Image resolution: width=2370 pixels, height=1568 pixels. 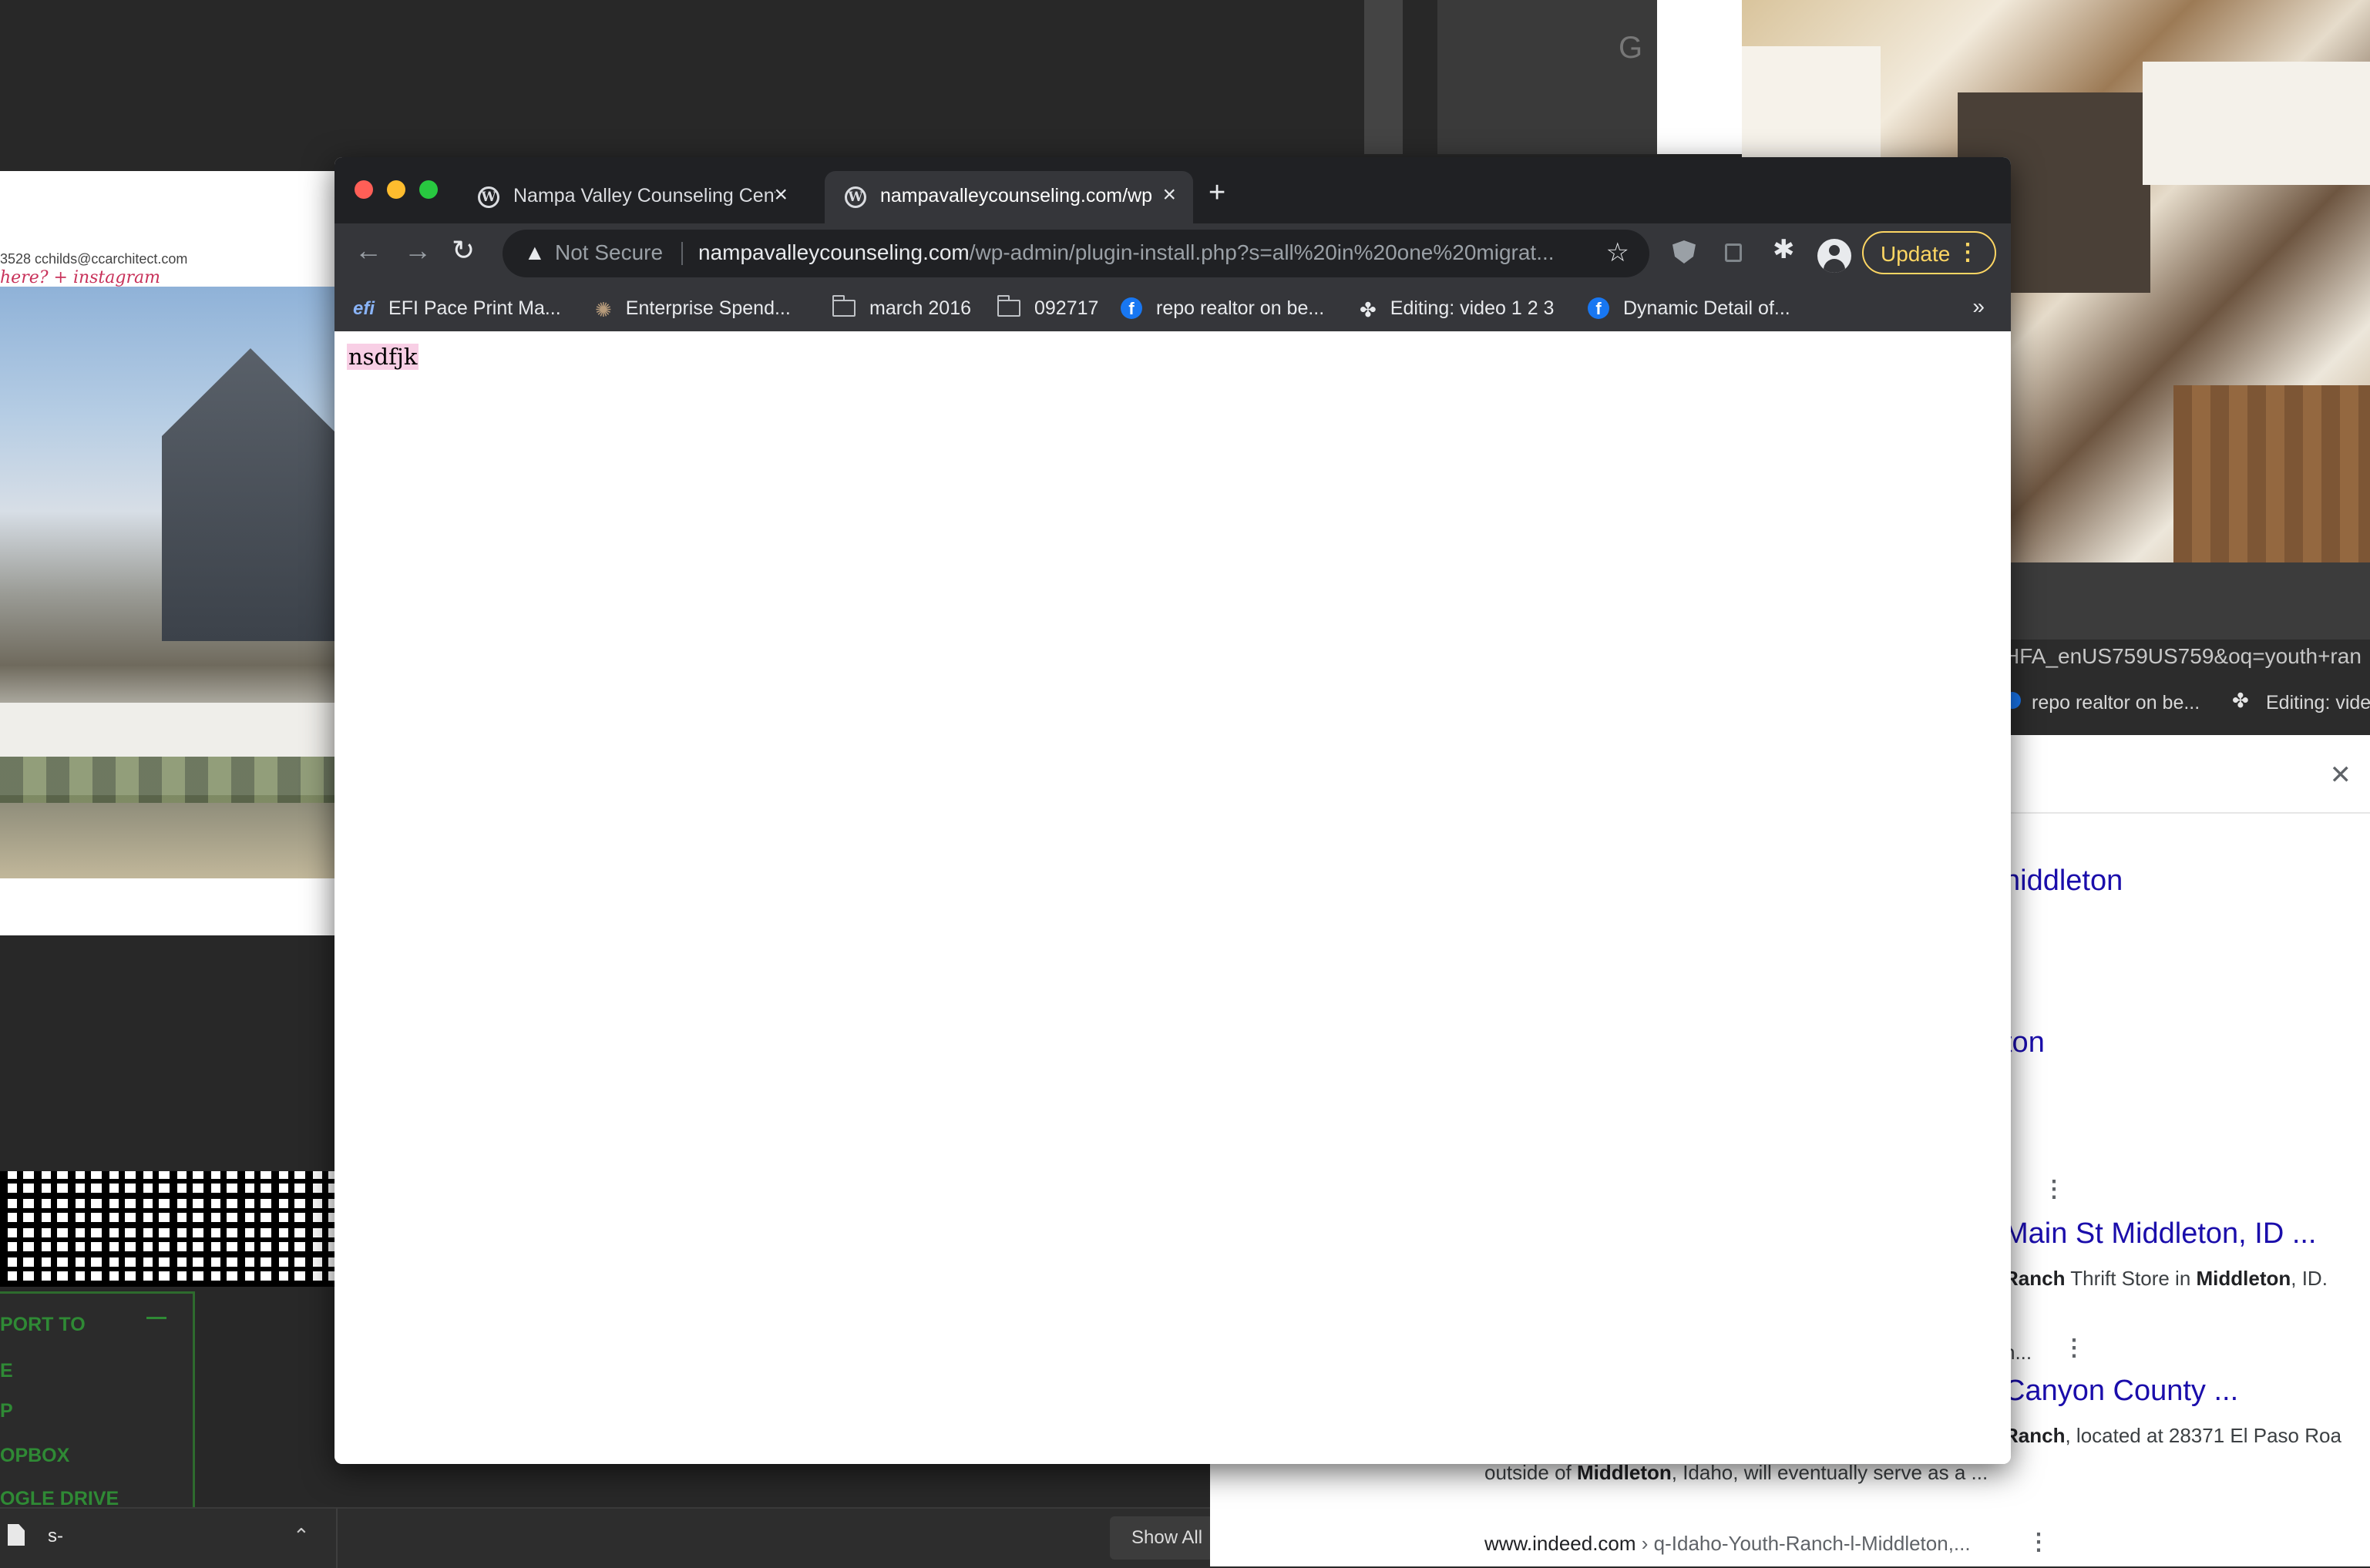 What do you see at coordinates (396, 189) in the screenshot?
I see `minimize-window-button` at bounding box center [396, 189].